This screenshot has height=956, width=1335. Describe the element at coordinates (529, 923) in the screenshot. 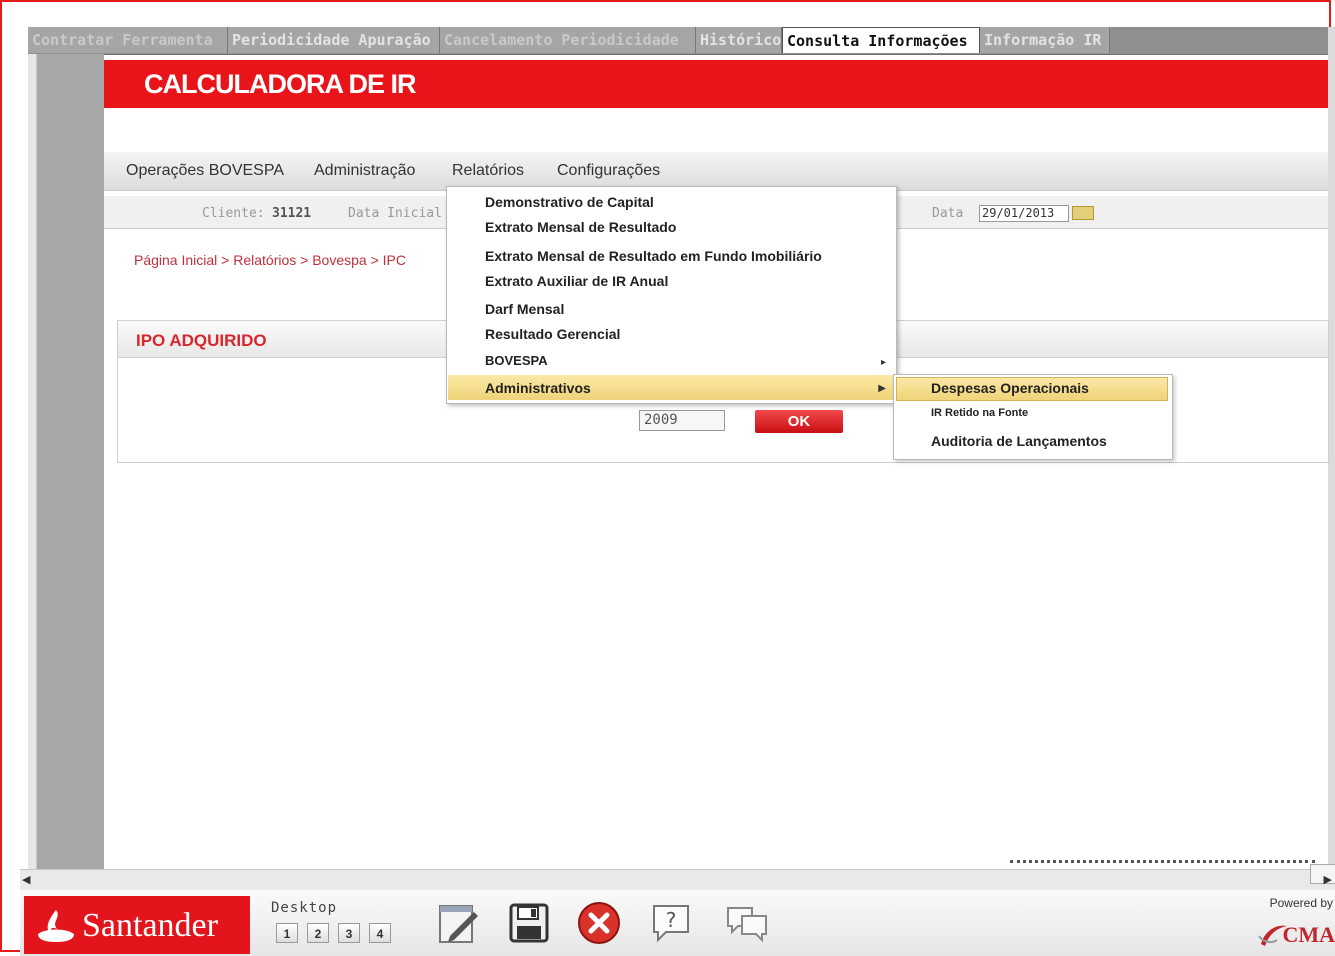

I see `save-icon` at that location.